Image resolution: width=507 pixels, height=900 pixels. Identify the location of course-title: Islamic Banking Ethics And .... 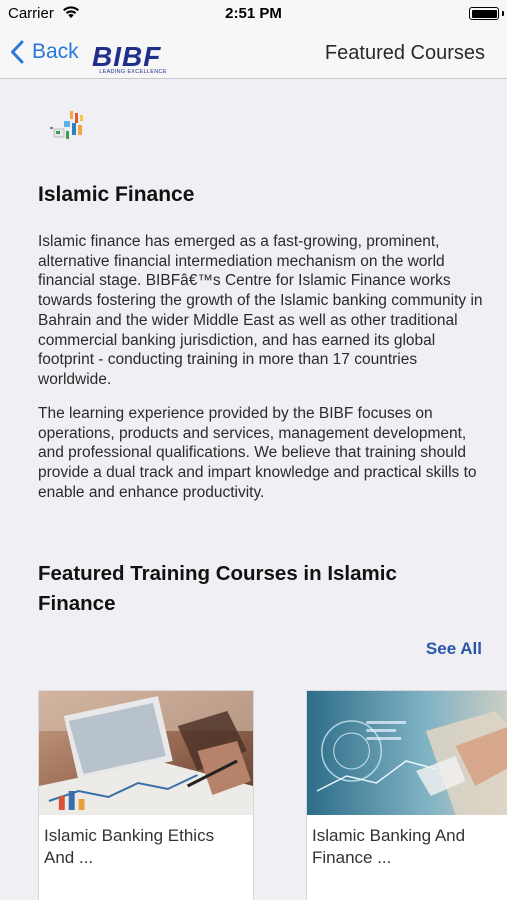
(129, 846).